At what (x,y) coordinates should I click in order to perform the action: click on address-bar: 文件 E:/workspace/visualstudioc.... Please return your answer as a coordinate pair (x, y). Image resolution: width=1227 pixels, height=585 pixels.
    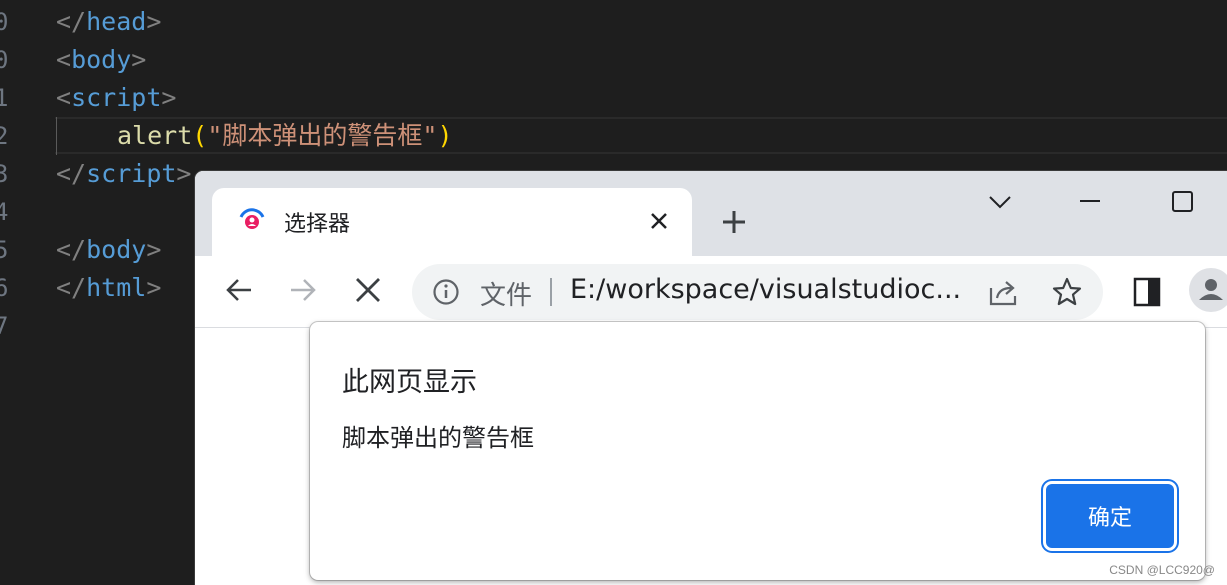
    Looking at the image, I should click on (757, 292).